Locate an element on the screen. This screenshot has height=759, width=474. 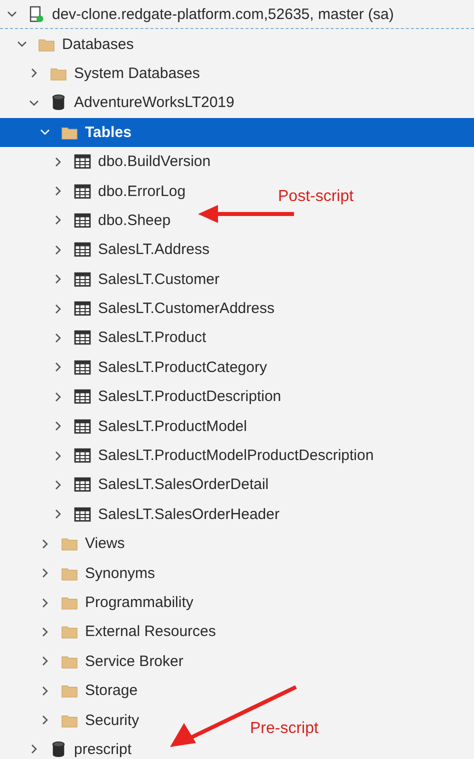
tree-item: dev-clone.redgate-platform.com,52635, master (sa) is located at coordinates (237, 15).